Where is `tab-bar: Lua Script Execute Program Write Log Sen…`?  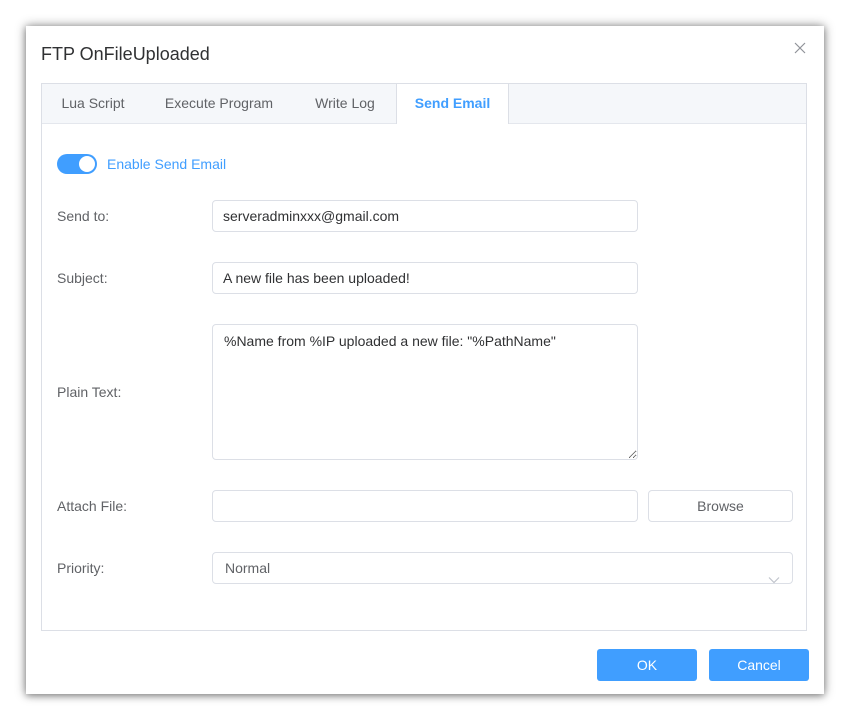
tab-bar: Lua Script Execute Program Write Log Sen… is located at coordinates (424, 104).